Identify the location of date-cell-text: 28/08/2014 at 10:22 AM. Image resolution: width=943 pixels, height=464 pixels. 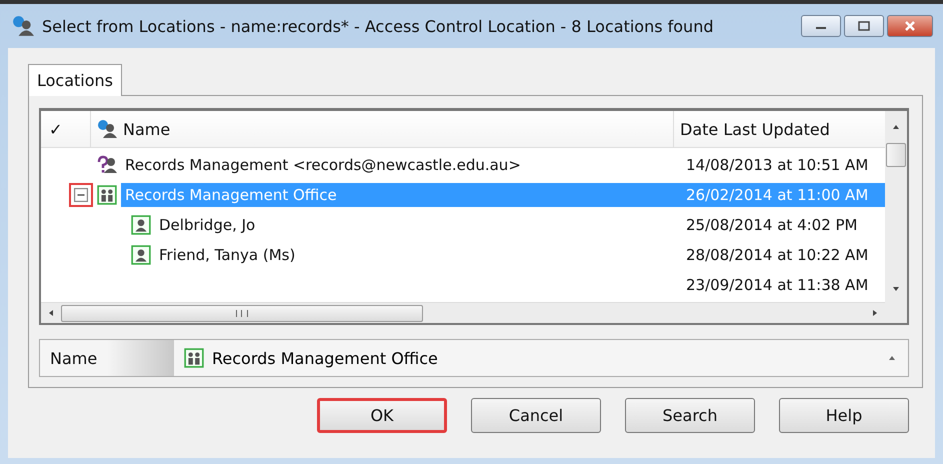
(777, 255).